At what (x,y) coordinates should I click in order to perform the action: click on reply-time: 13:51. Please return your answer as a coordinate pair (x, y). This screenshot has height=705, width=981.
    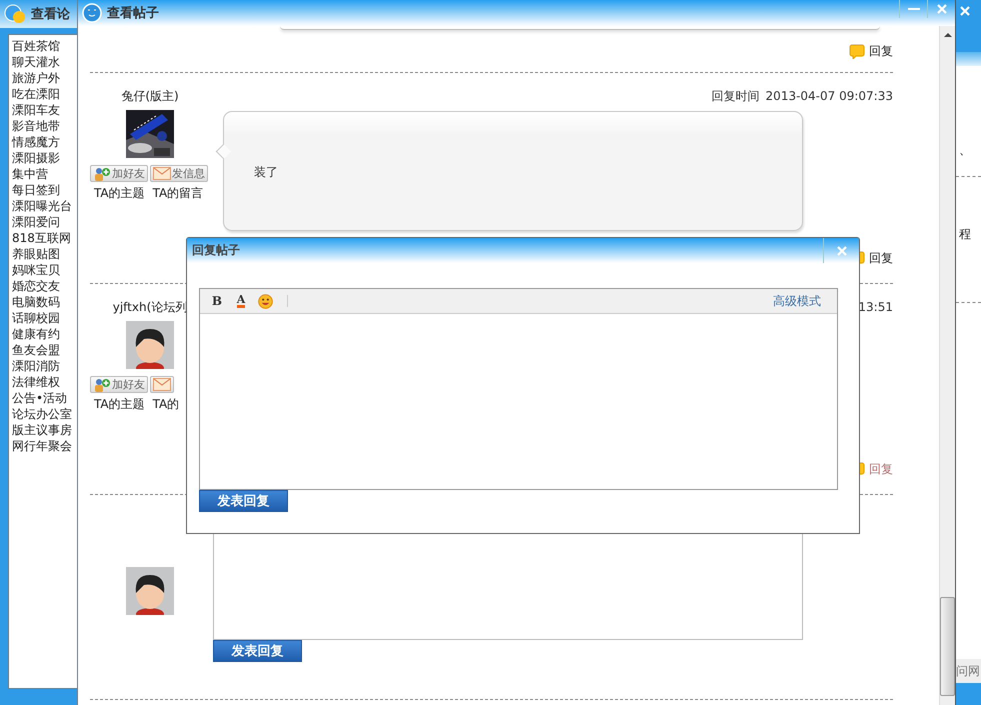
    Looking at the image, I should click on (875, 307).